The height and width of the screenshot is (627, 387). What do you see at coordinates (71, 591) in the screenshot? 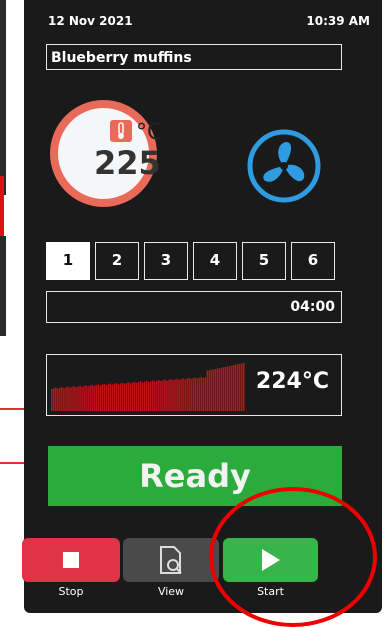
I see `stop-label: Stop` at bounding box center [71, 591].